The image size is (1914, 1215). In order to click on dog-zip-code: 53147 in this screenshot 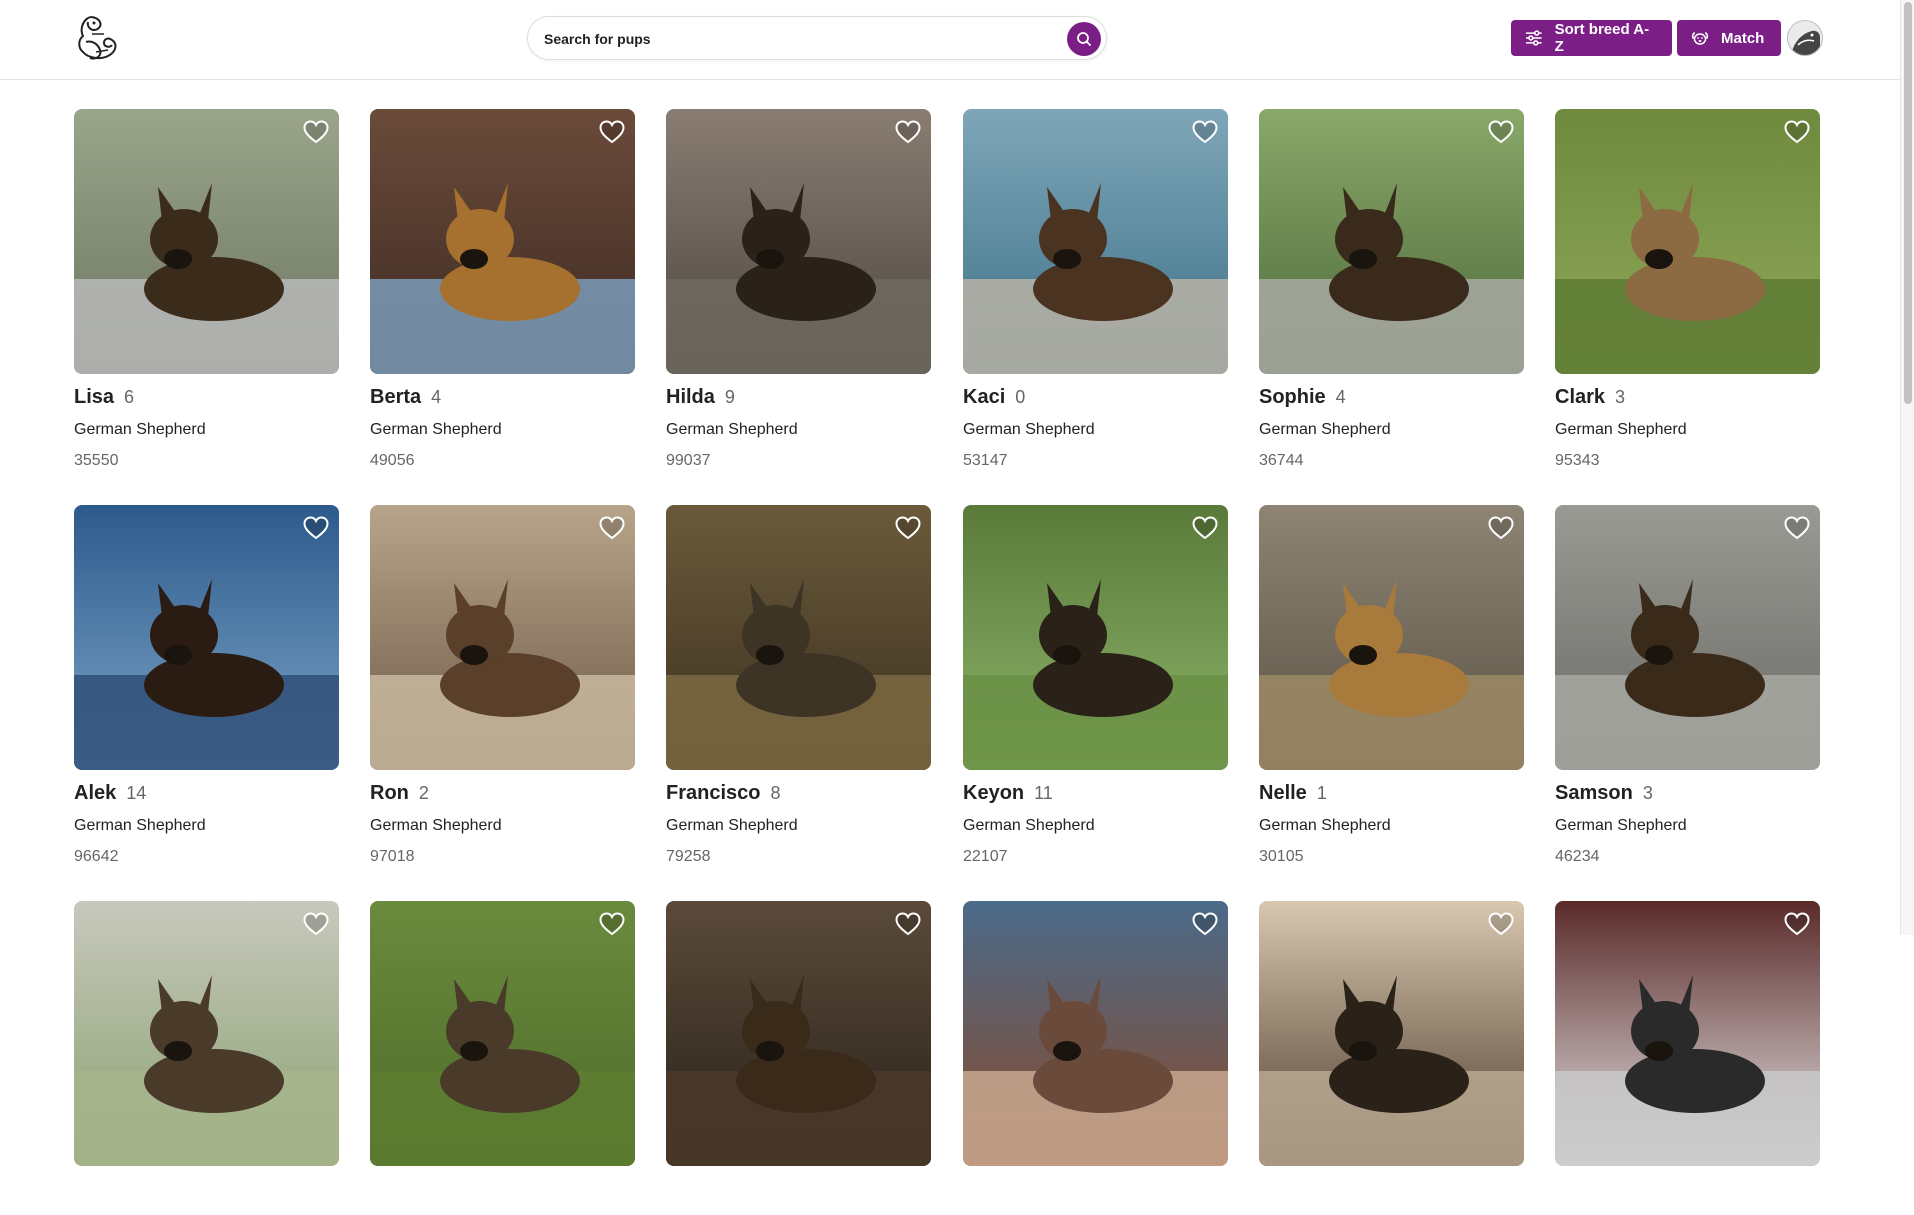, I will do `click(985, 460)`.